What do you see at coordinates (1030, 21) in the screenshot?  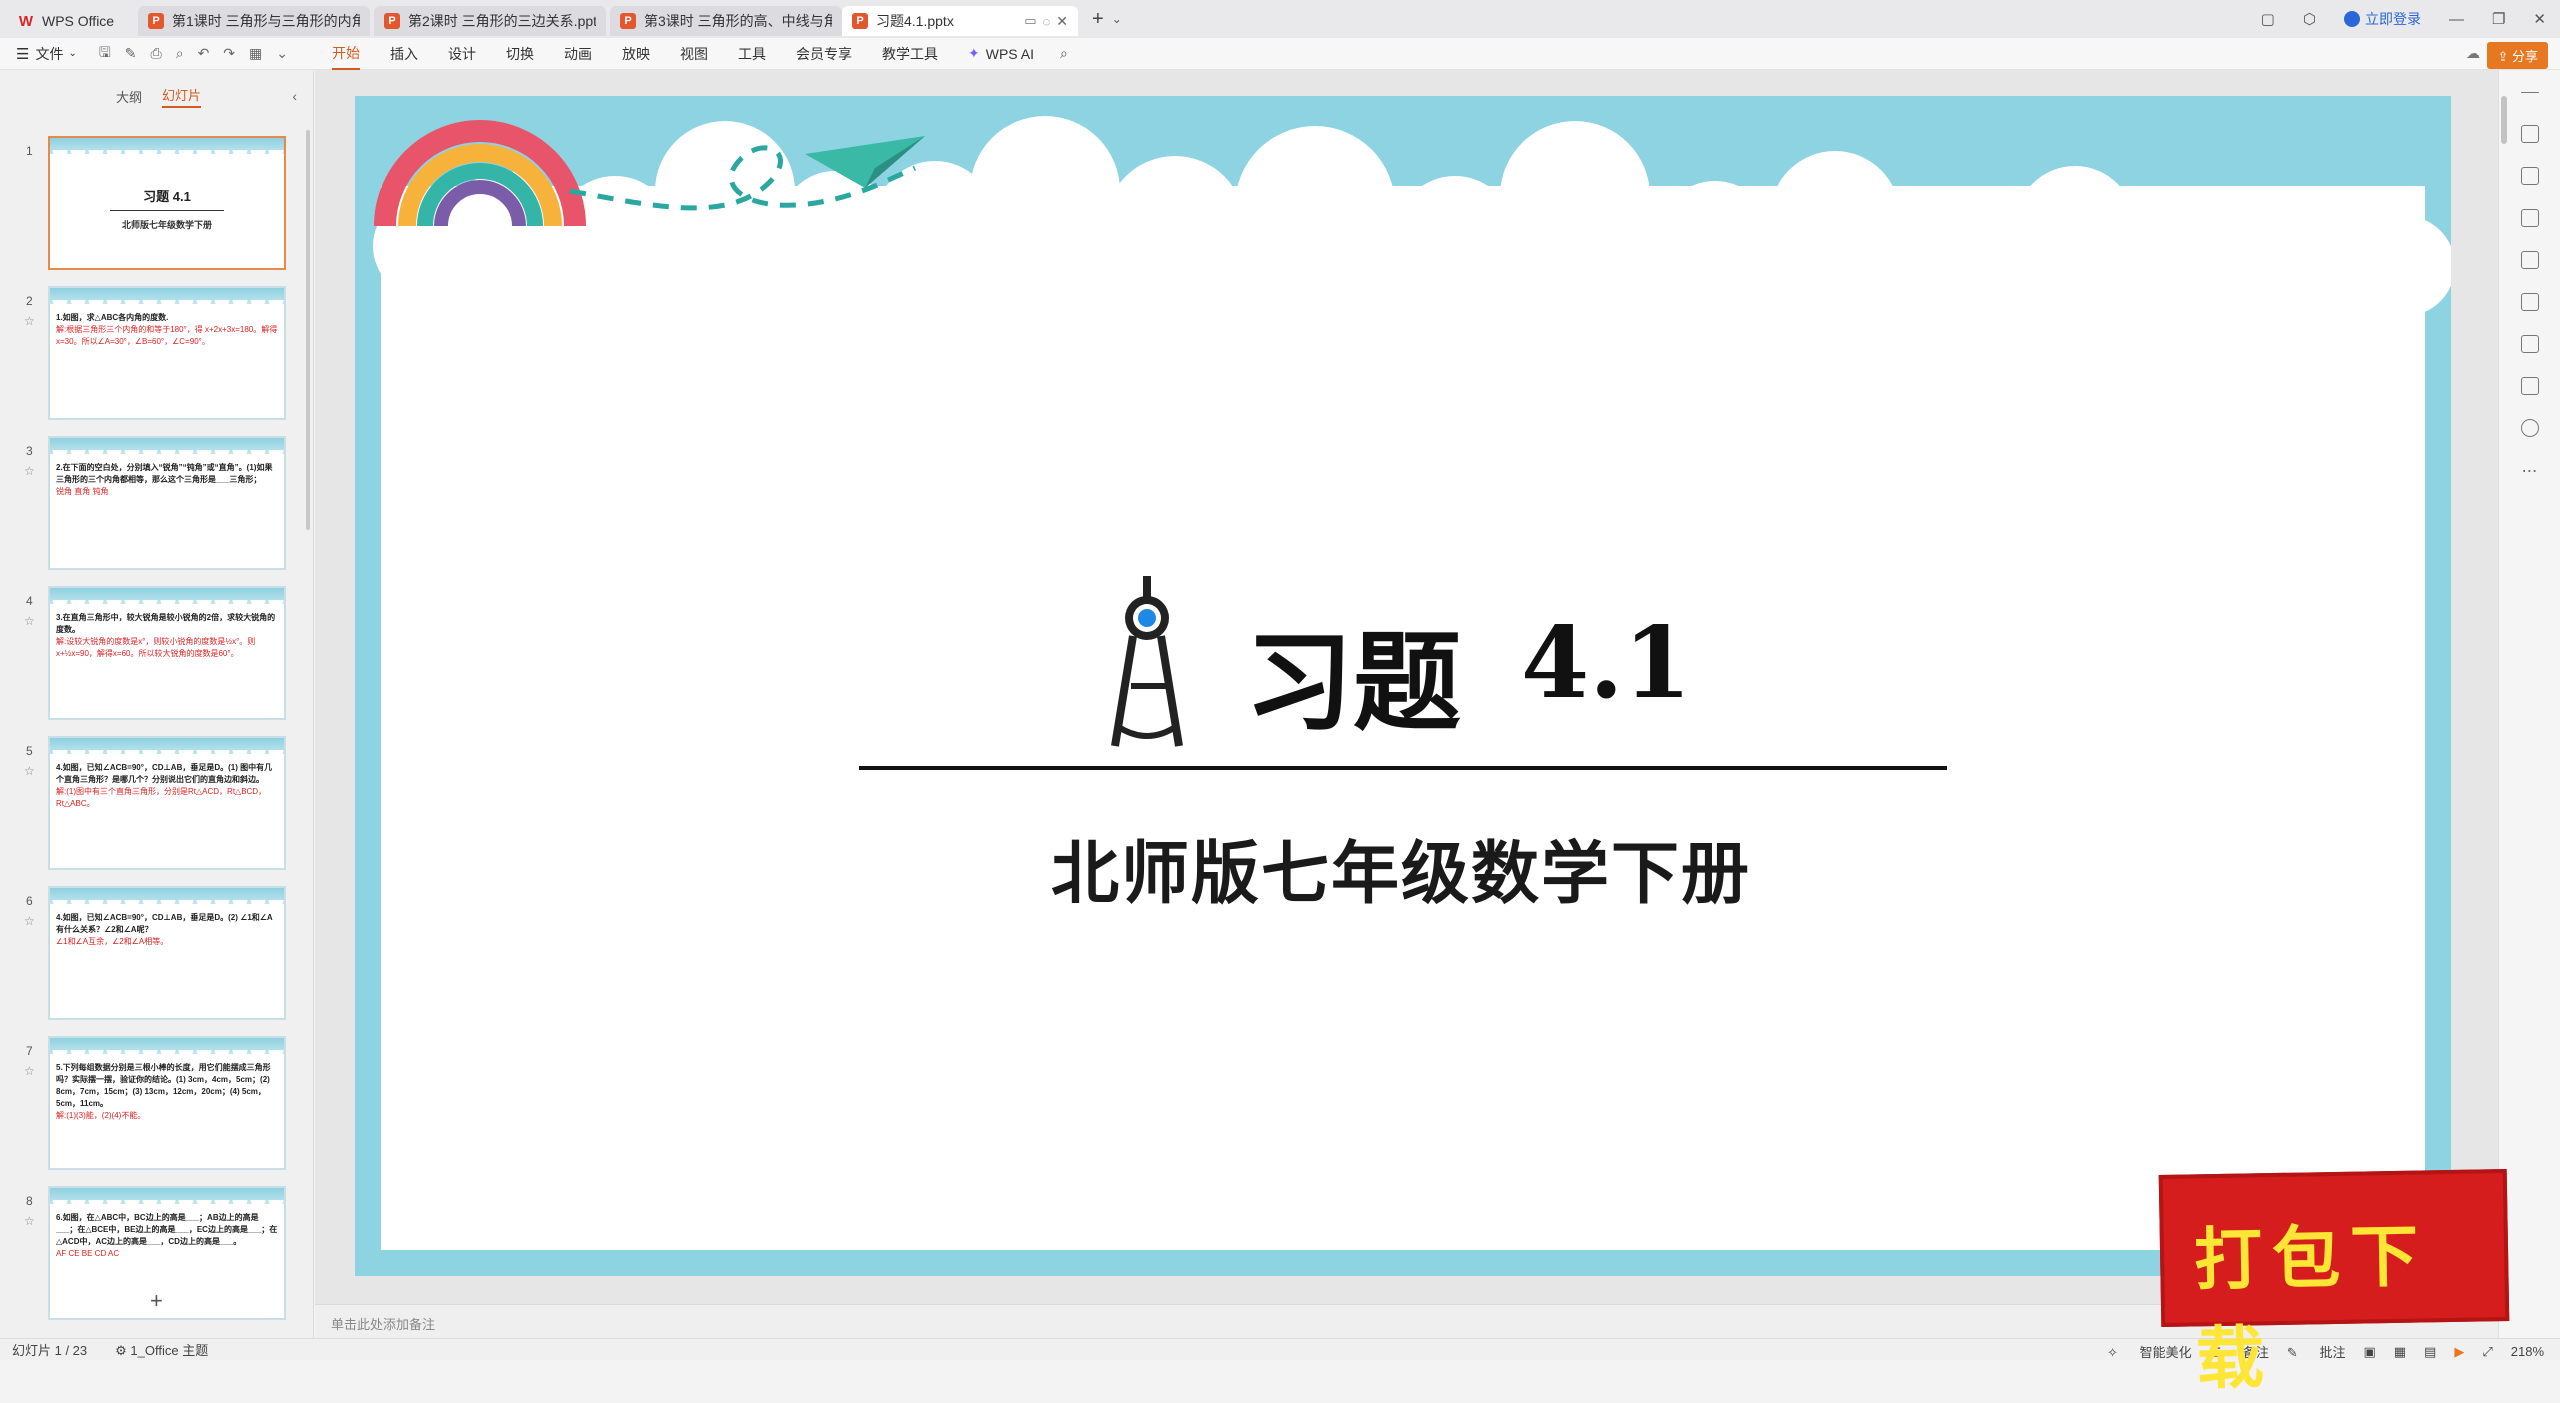 I see `window-icon: ▭` at bounding box center [1030, 21].